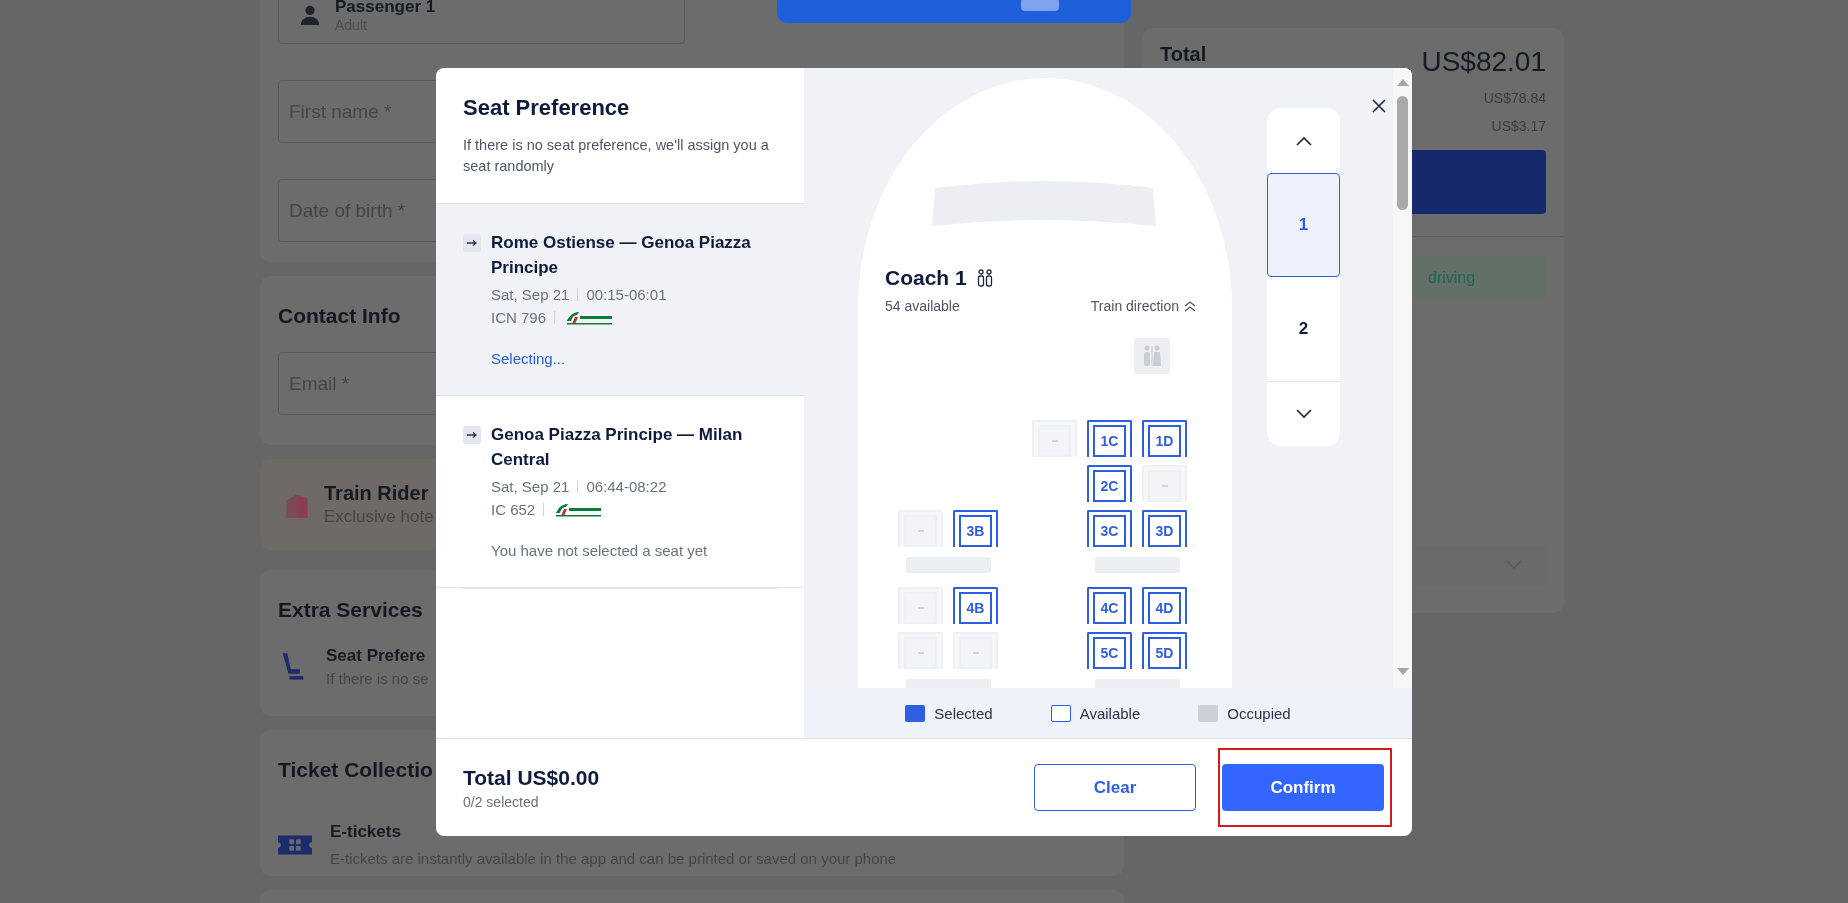  I want to click on service-title: Seat Prefere, so click(376, 656).